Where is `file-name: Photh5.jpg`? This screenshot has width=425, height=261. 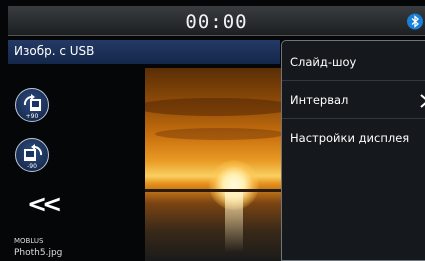
file-name: Photh5.jpg is located at coordinates (38, 253).